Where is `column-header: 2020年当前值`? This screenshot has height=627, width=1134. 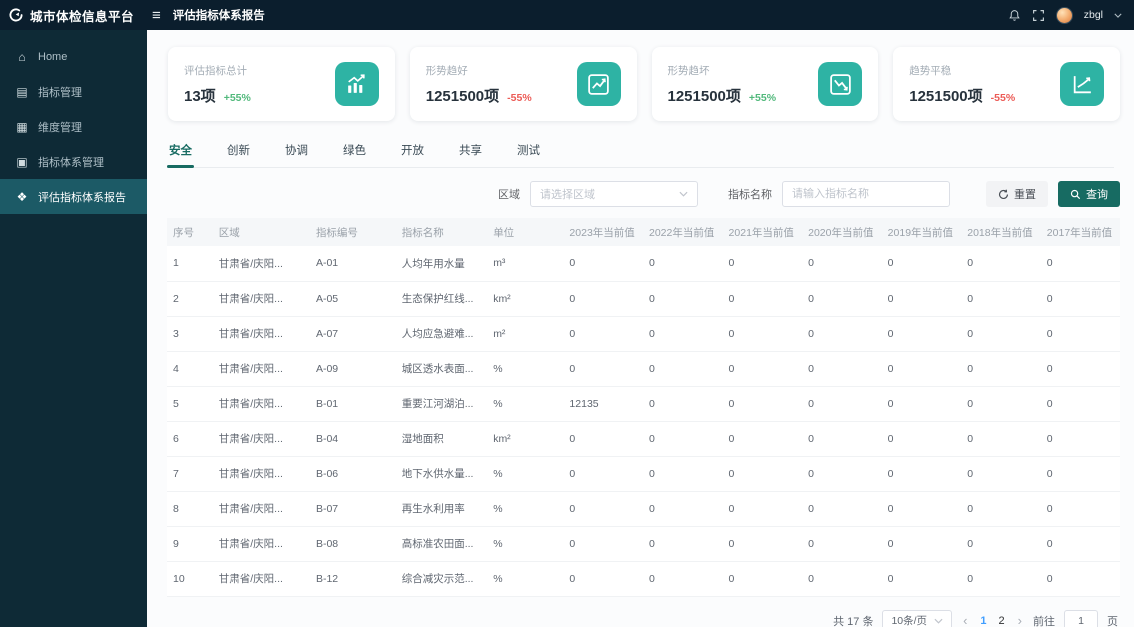 column-header: 2020年当前值 is located at coordinates (842, 232).